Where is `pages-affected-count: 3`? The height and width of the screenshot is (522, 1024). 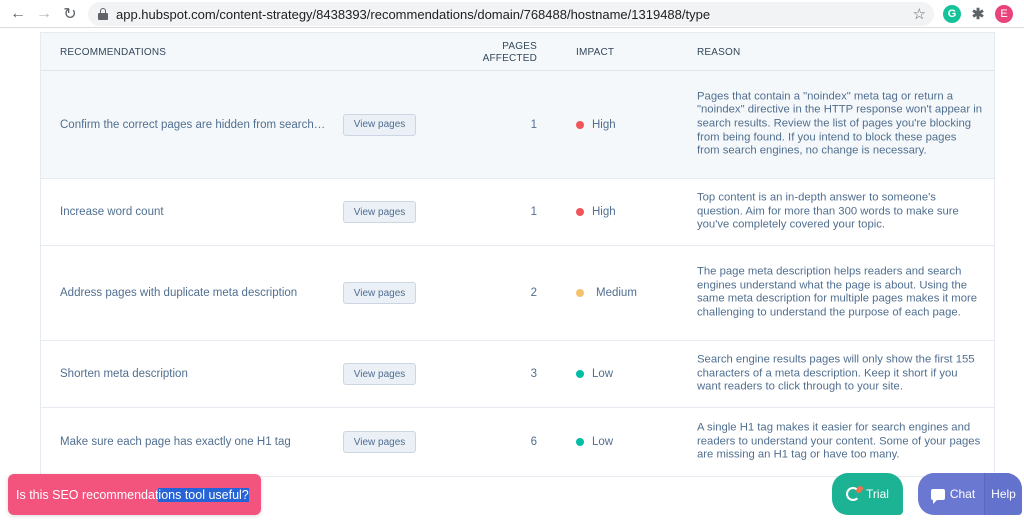
pages-affected-count: 3 is located at coordinates (533, 374).